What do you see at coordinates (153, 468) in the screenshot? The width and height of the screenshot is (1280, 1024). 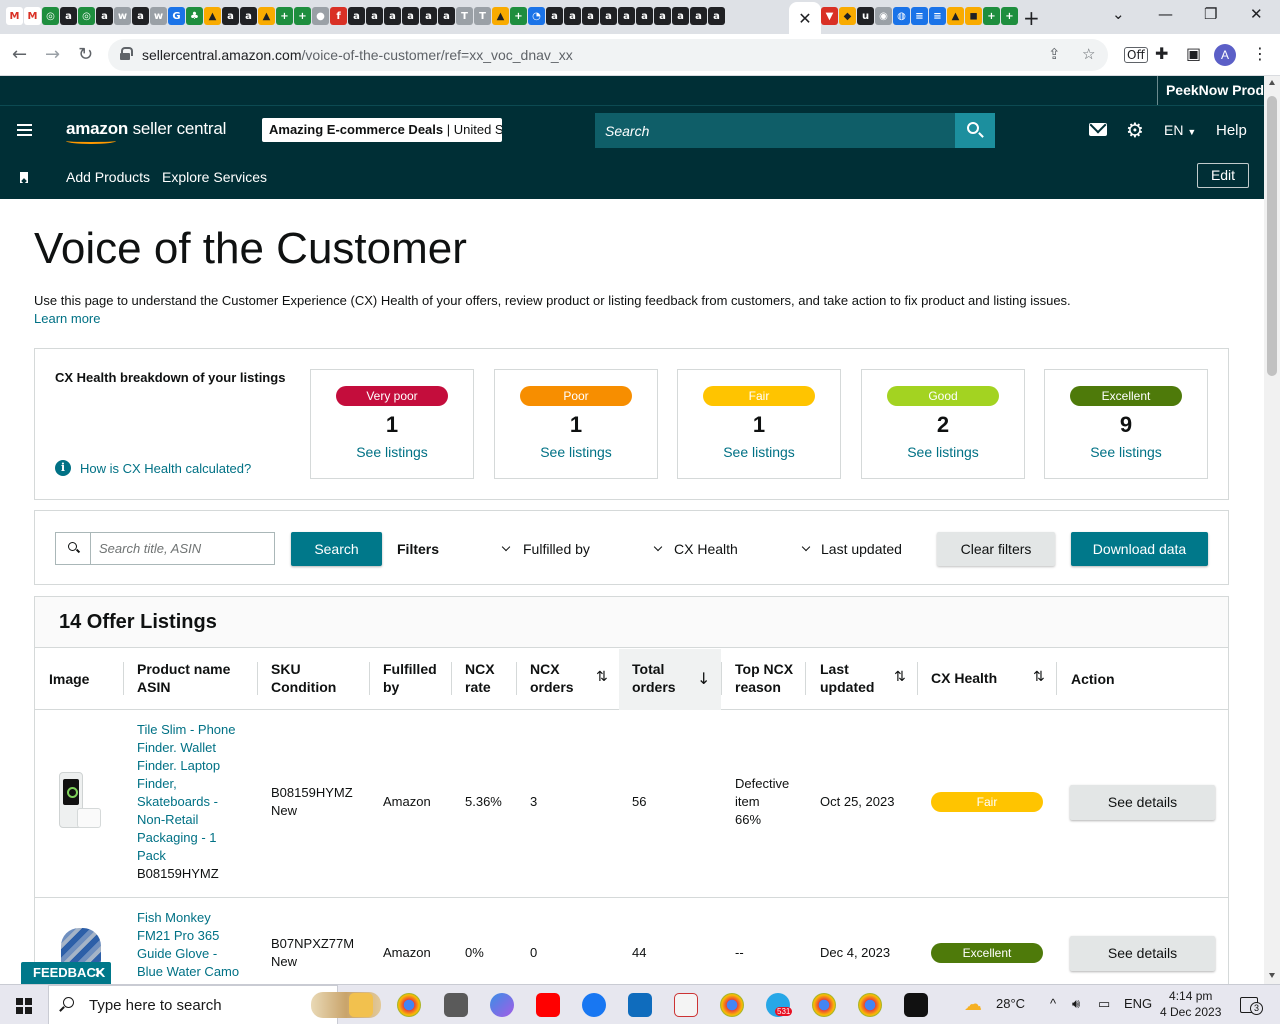 I see `cx-health-info-link: i How is CX Health calculated?` at bounding box center [153, 468].